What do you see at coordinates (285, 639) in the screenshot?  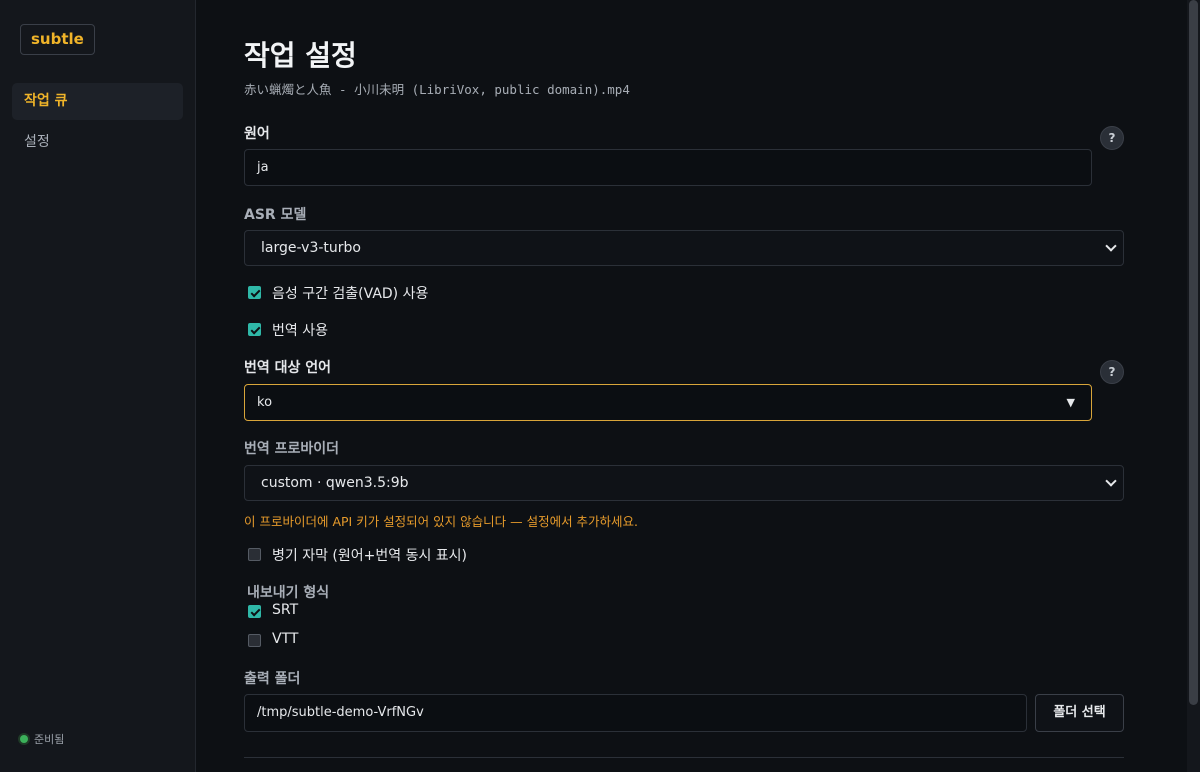 I see `vtt-label: VTT` at bounding box center [285, 639].